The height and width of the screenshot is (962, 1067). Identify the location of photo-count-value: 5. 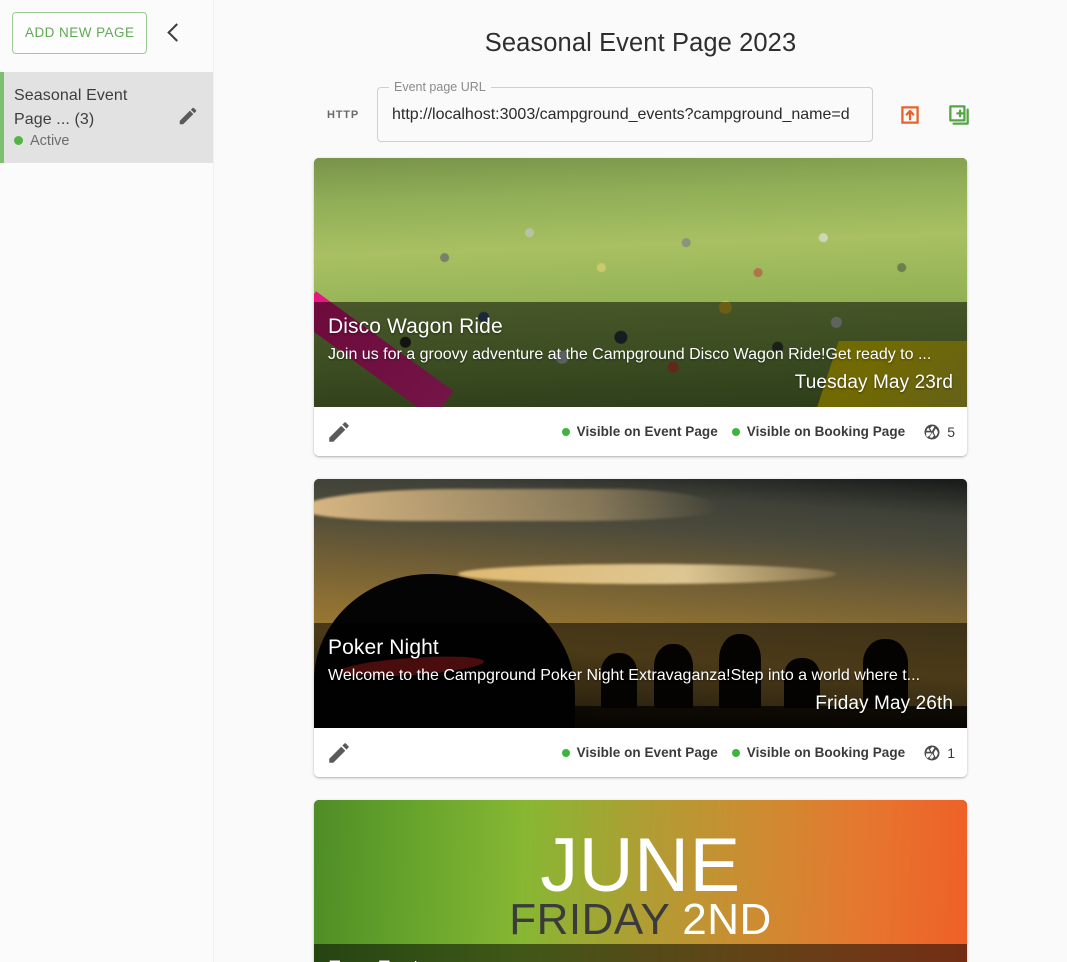
(951, 431).